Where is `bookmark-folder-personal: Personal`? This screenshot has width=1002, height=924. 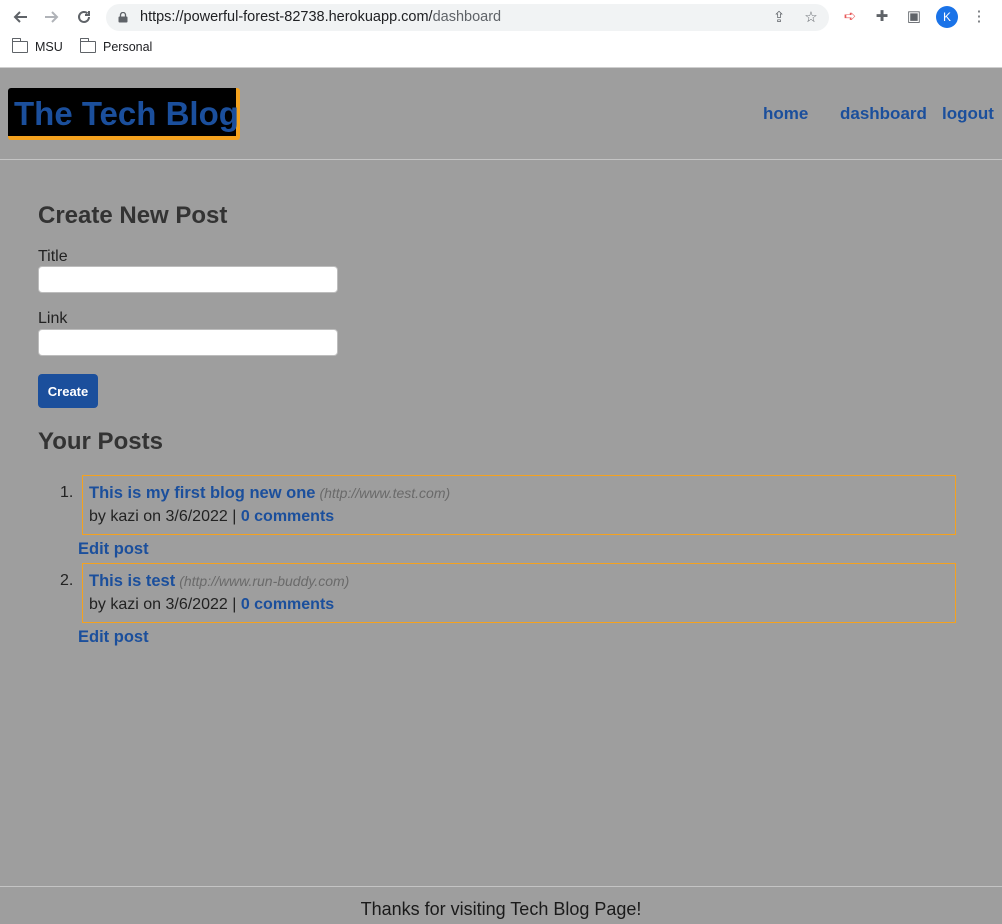 bookmark-folder-personal: Personal is located at coordinates (116, 46).